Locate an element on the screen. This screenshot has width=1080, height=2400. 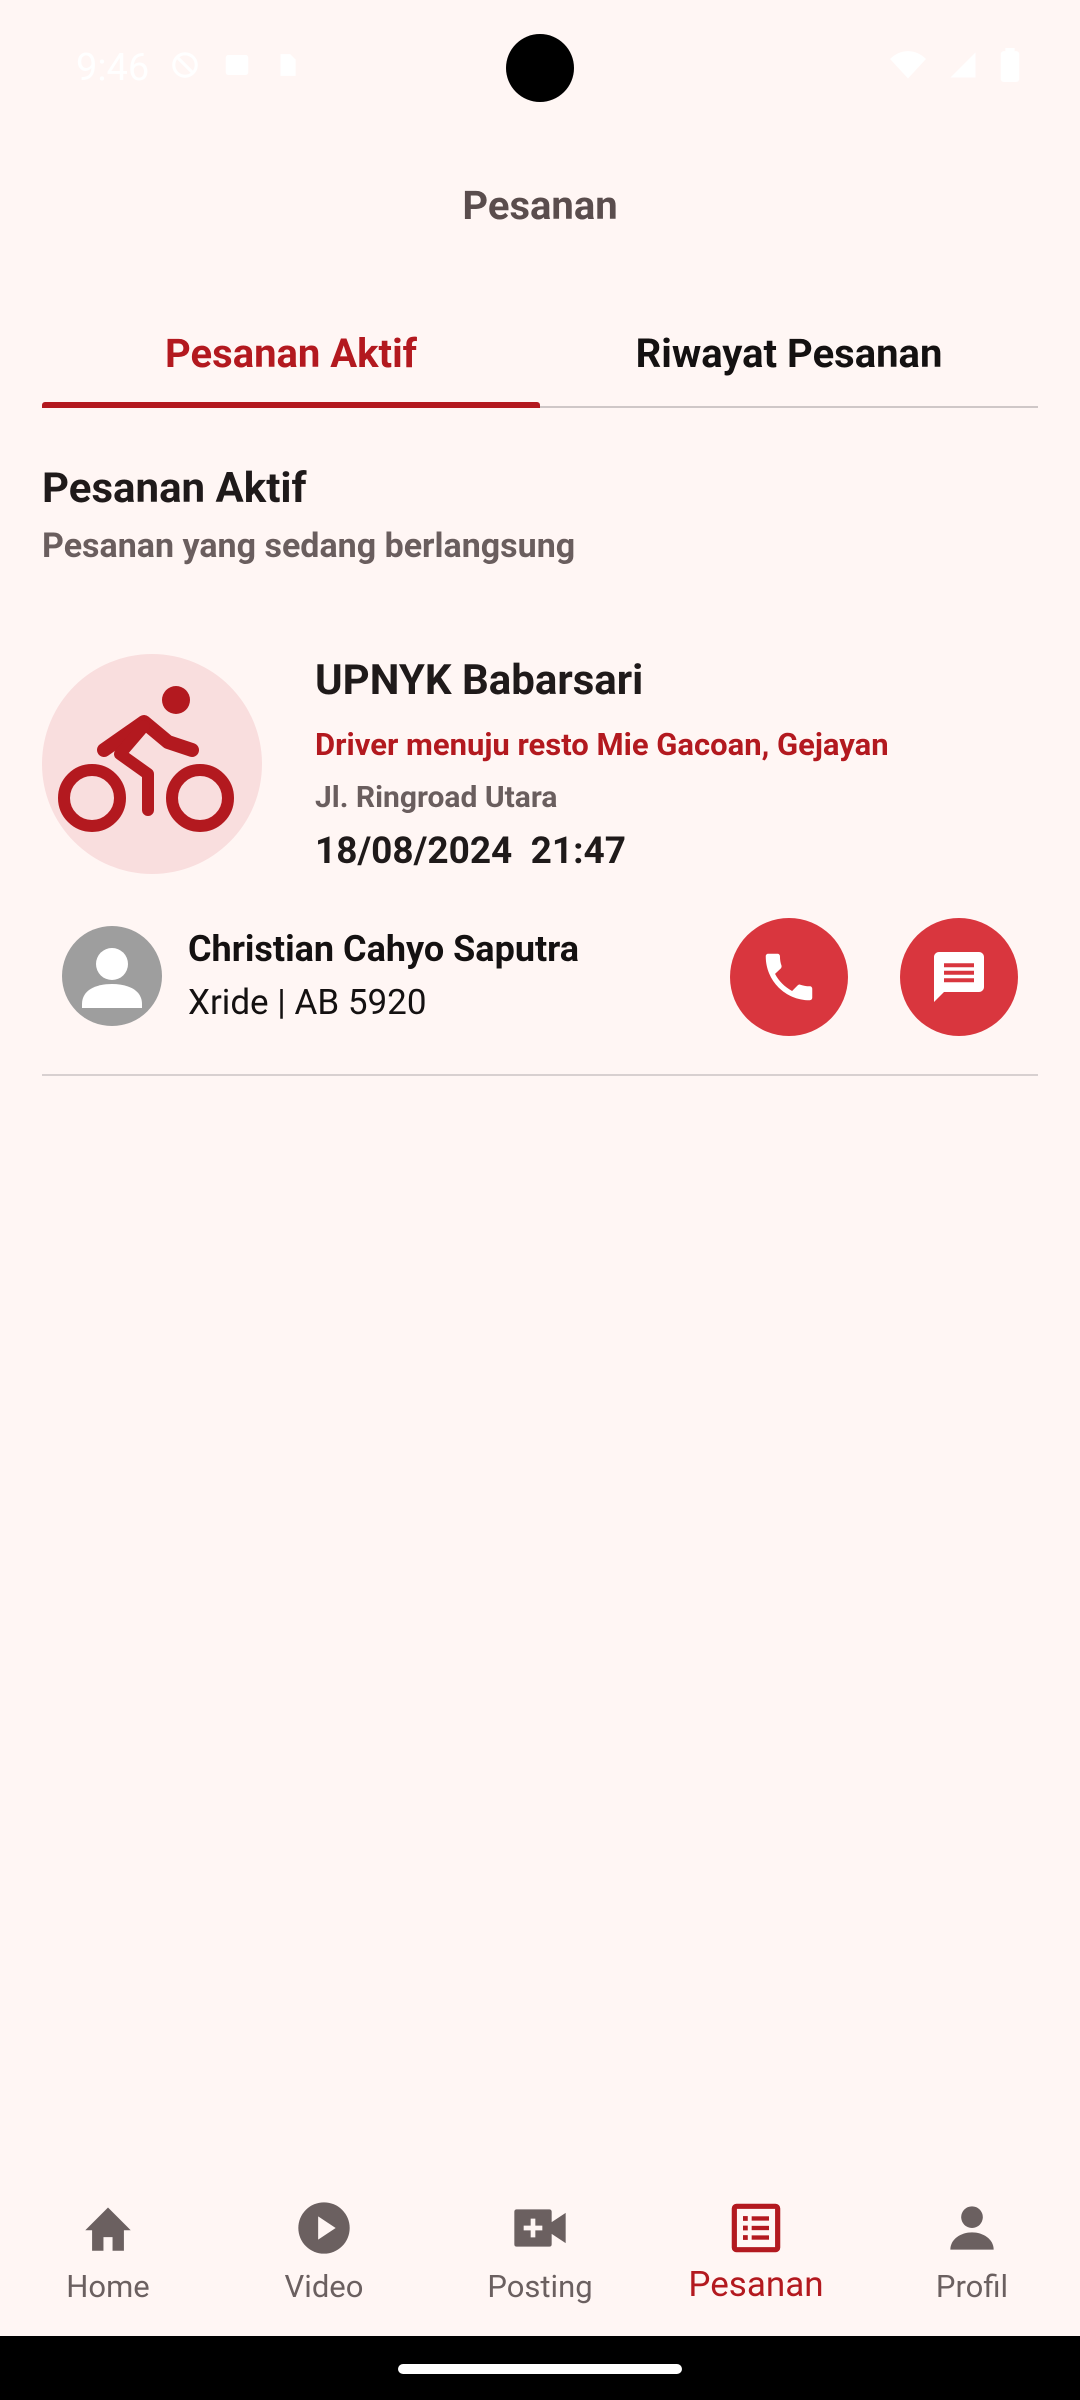
card-divider is located at coordinates (540, 1075).